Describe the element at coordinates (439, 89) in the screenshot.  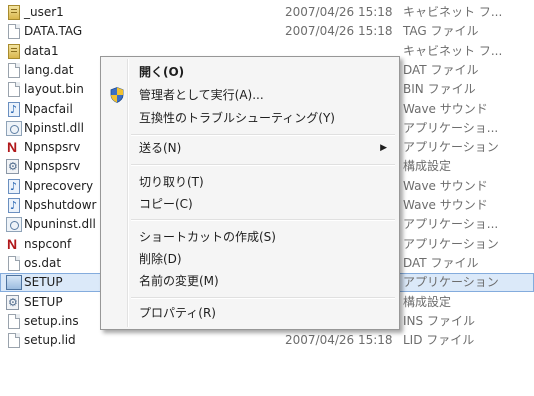
I see `file-type: BIN ファイル` at that location.